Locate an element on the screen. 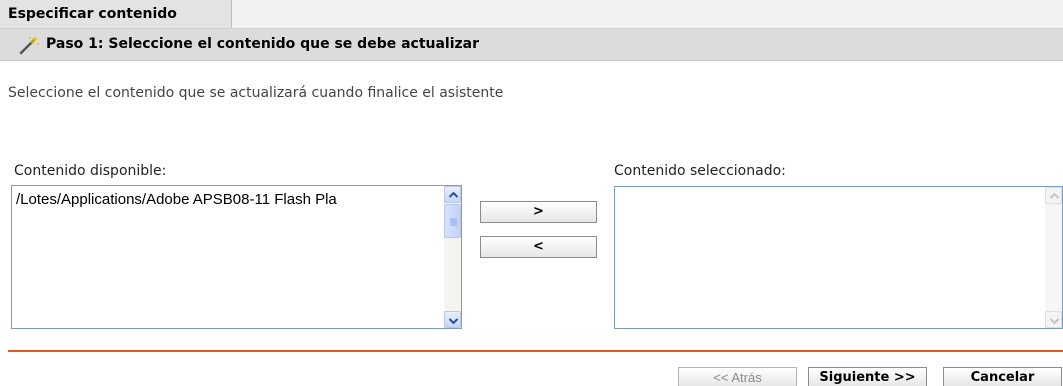 This screenshot has height=386, width=1063. magic-wand-icon is located at coordinates (29, 45).